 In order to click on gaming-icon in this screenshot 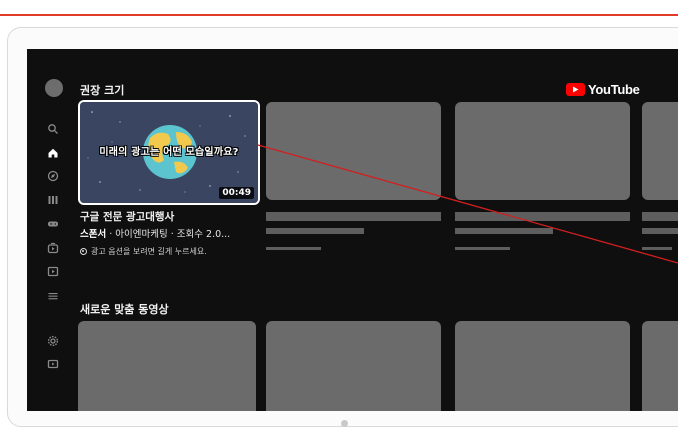, I will do `click(53, 224)`.